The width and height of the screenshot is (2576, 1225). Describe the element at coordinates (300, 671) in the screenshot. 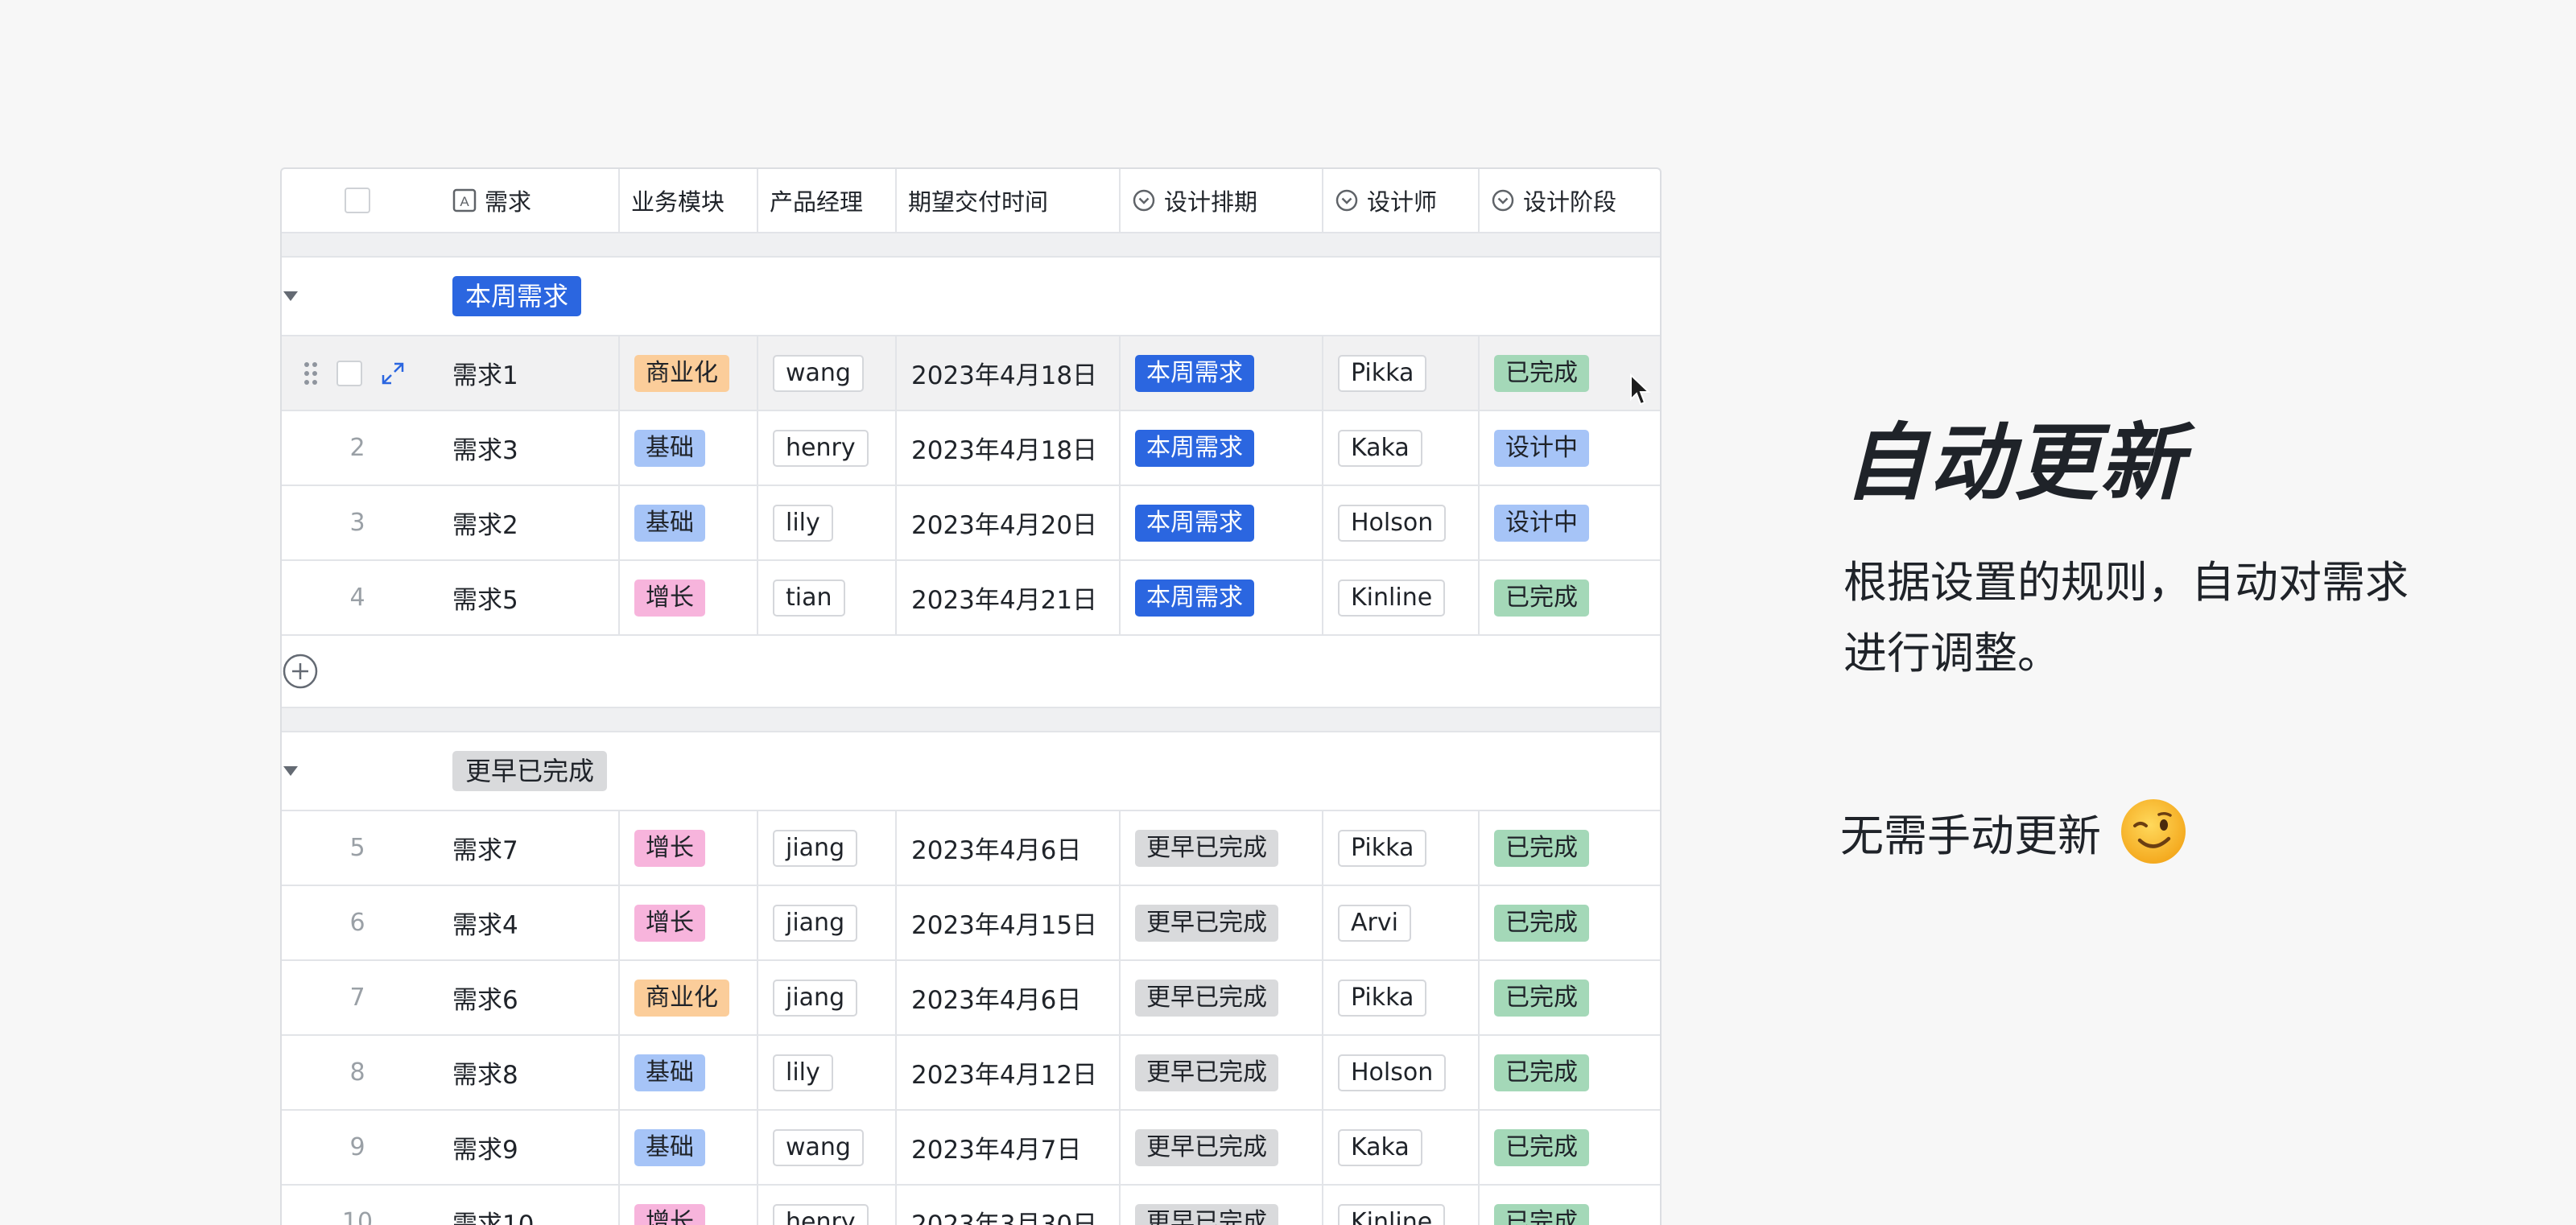

I see `plus-circle-icon` at that location.